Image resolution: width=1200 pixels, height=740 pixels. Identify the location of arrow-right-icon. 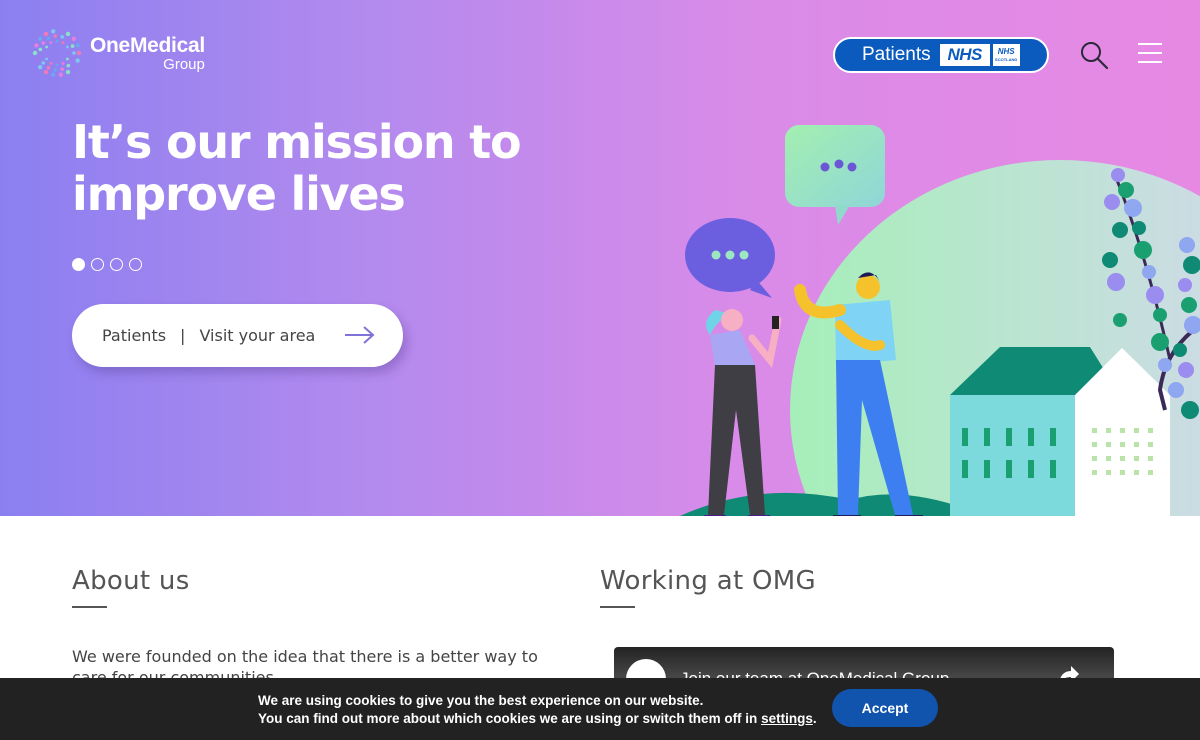
(360, 335).